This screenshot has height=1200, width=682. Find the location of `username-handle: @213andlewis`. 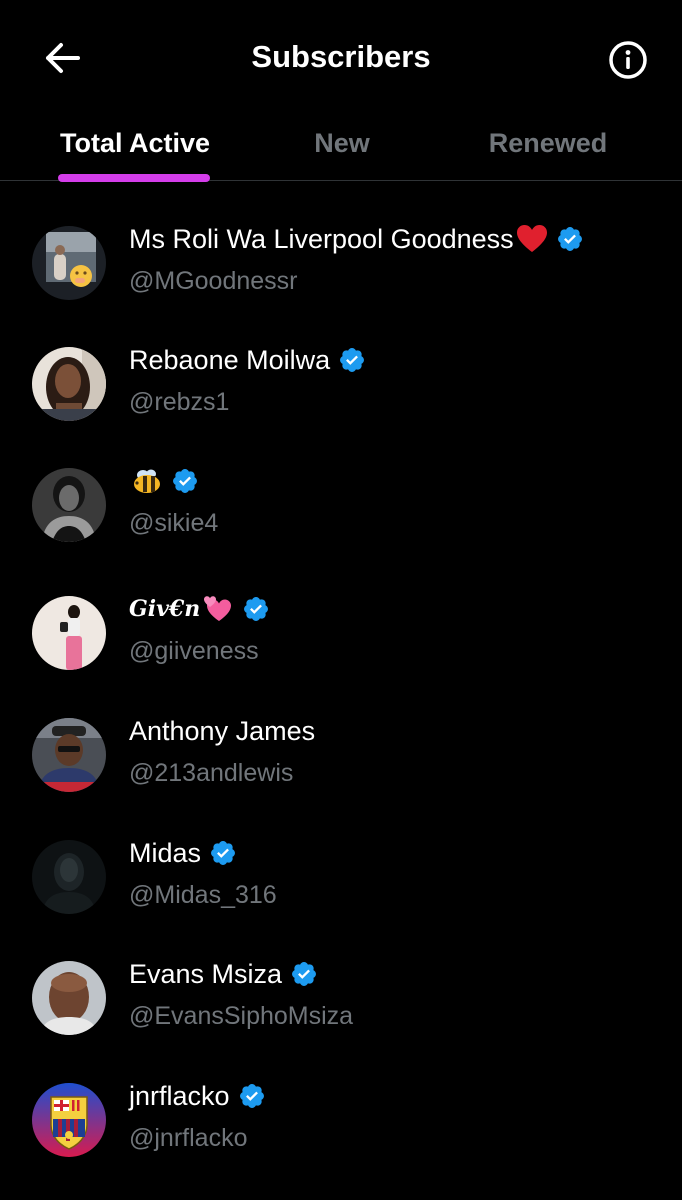

username-handle: @213andlewis is located at coordinates (211, 773).